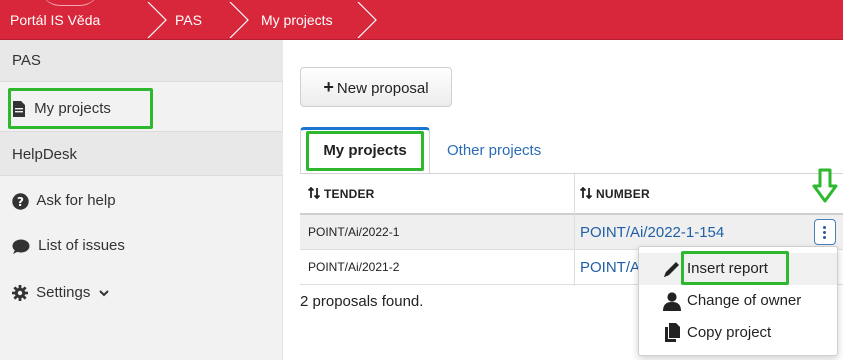  I want to click on tab-label: Other projects, so click(494, 150).